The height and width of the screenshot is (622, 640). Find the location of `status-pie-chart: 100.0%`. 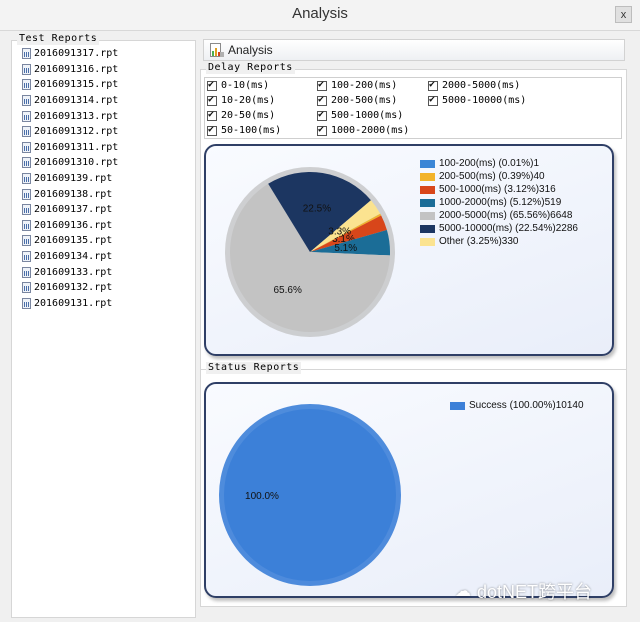

status-pie-chart: 100.0% is located at coordinates (310, 495).